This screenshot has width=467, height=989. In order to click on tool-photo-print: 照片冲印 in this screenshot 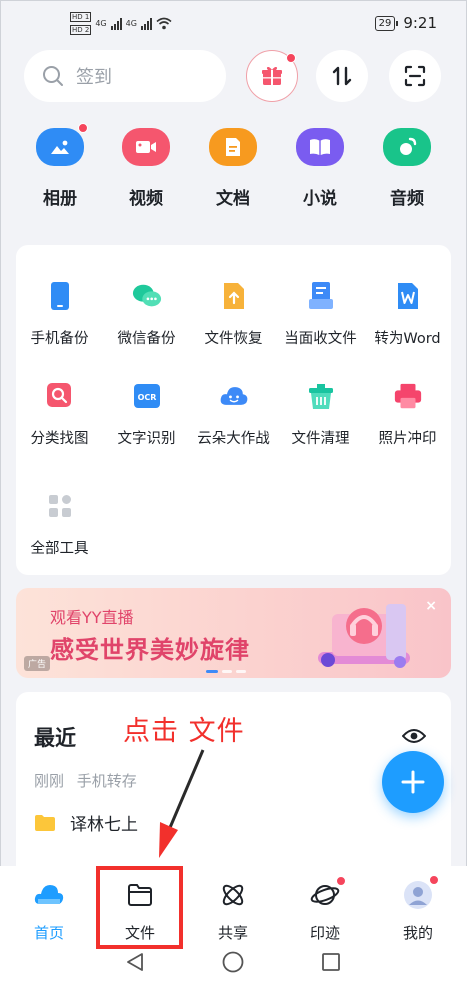, I will do `click(407, 414)`.